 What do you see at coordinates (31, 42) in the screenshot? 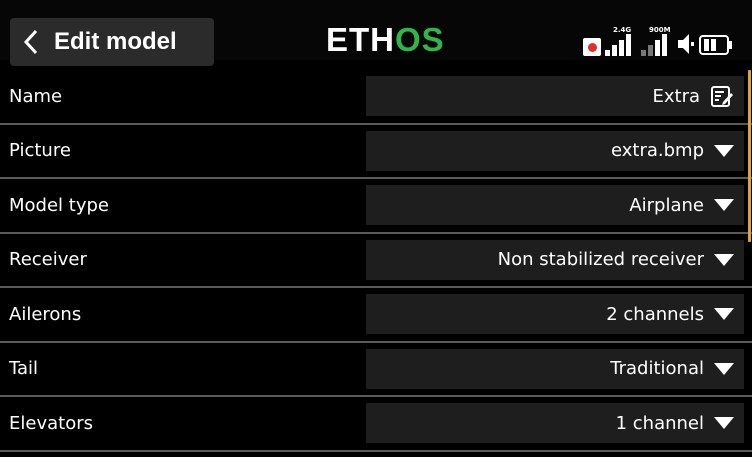
I see `chevron-left-icon` at bounding box center [31, 42].